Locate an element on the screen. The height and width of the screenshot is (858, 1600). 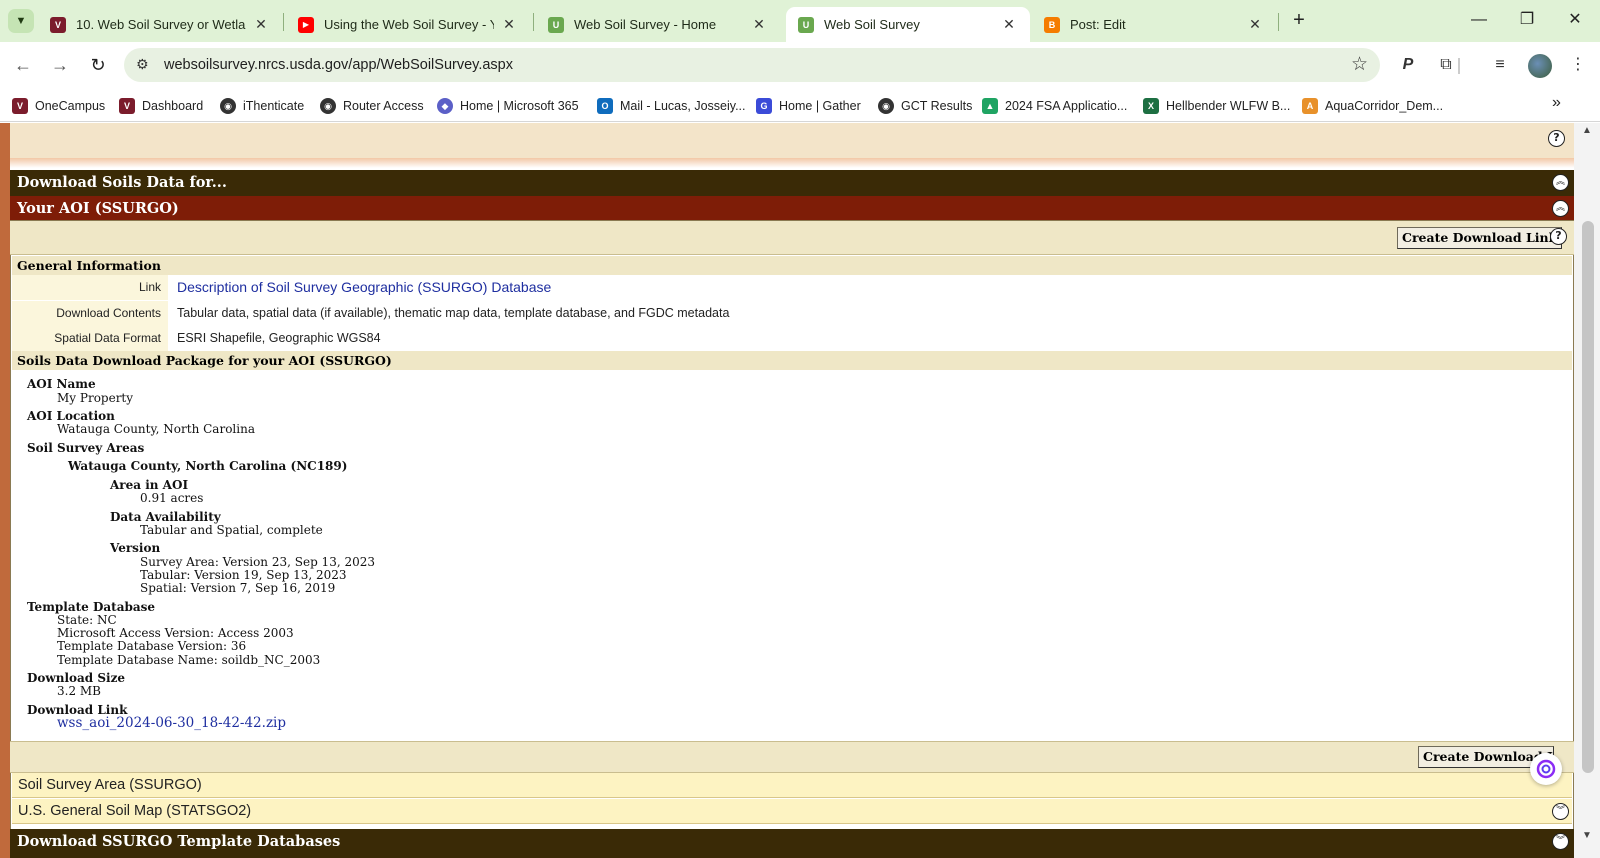
version-survey-area: Survey Area: Version 23, Sep 13, 2023 is located at coordinates (257, 562).